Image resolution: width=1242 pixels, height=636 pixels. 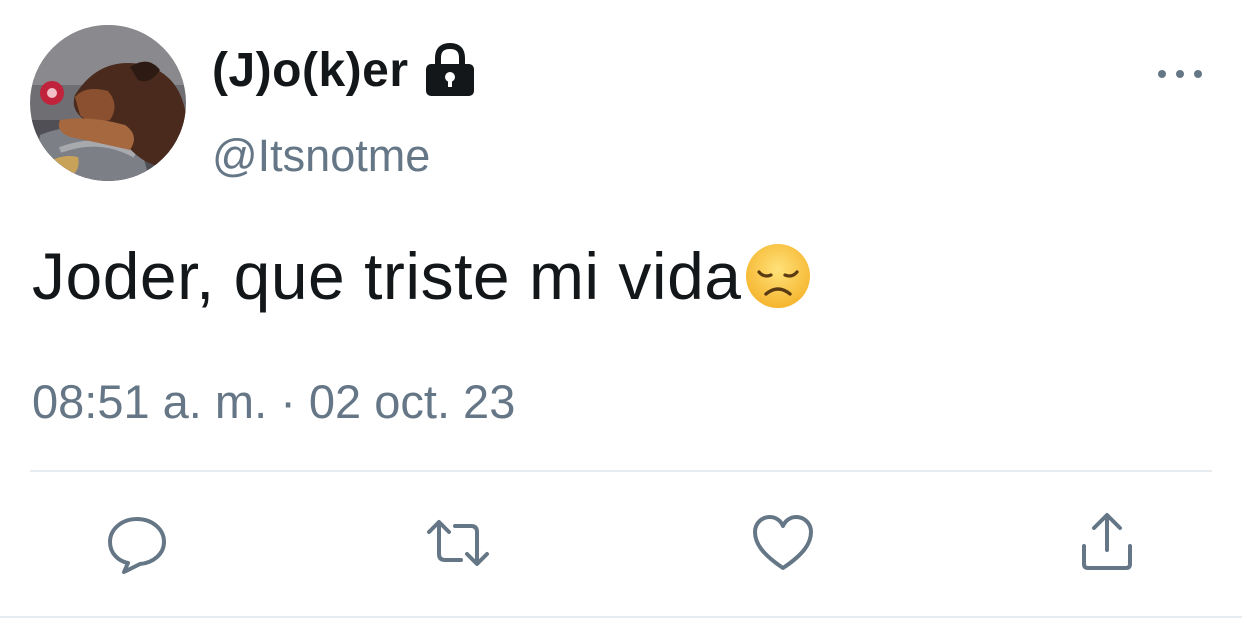 What do you see at coordinates (321, 156) in the screenshot?
I see `handle: @Itsnotme` at bounding box center [321, 156].